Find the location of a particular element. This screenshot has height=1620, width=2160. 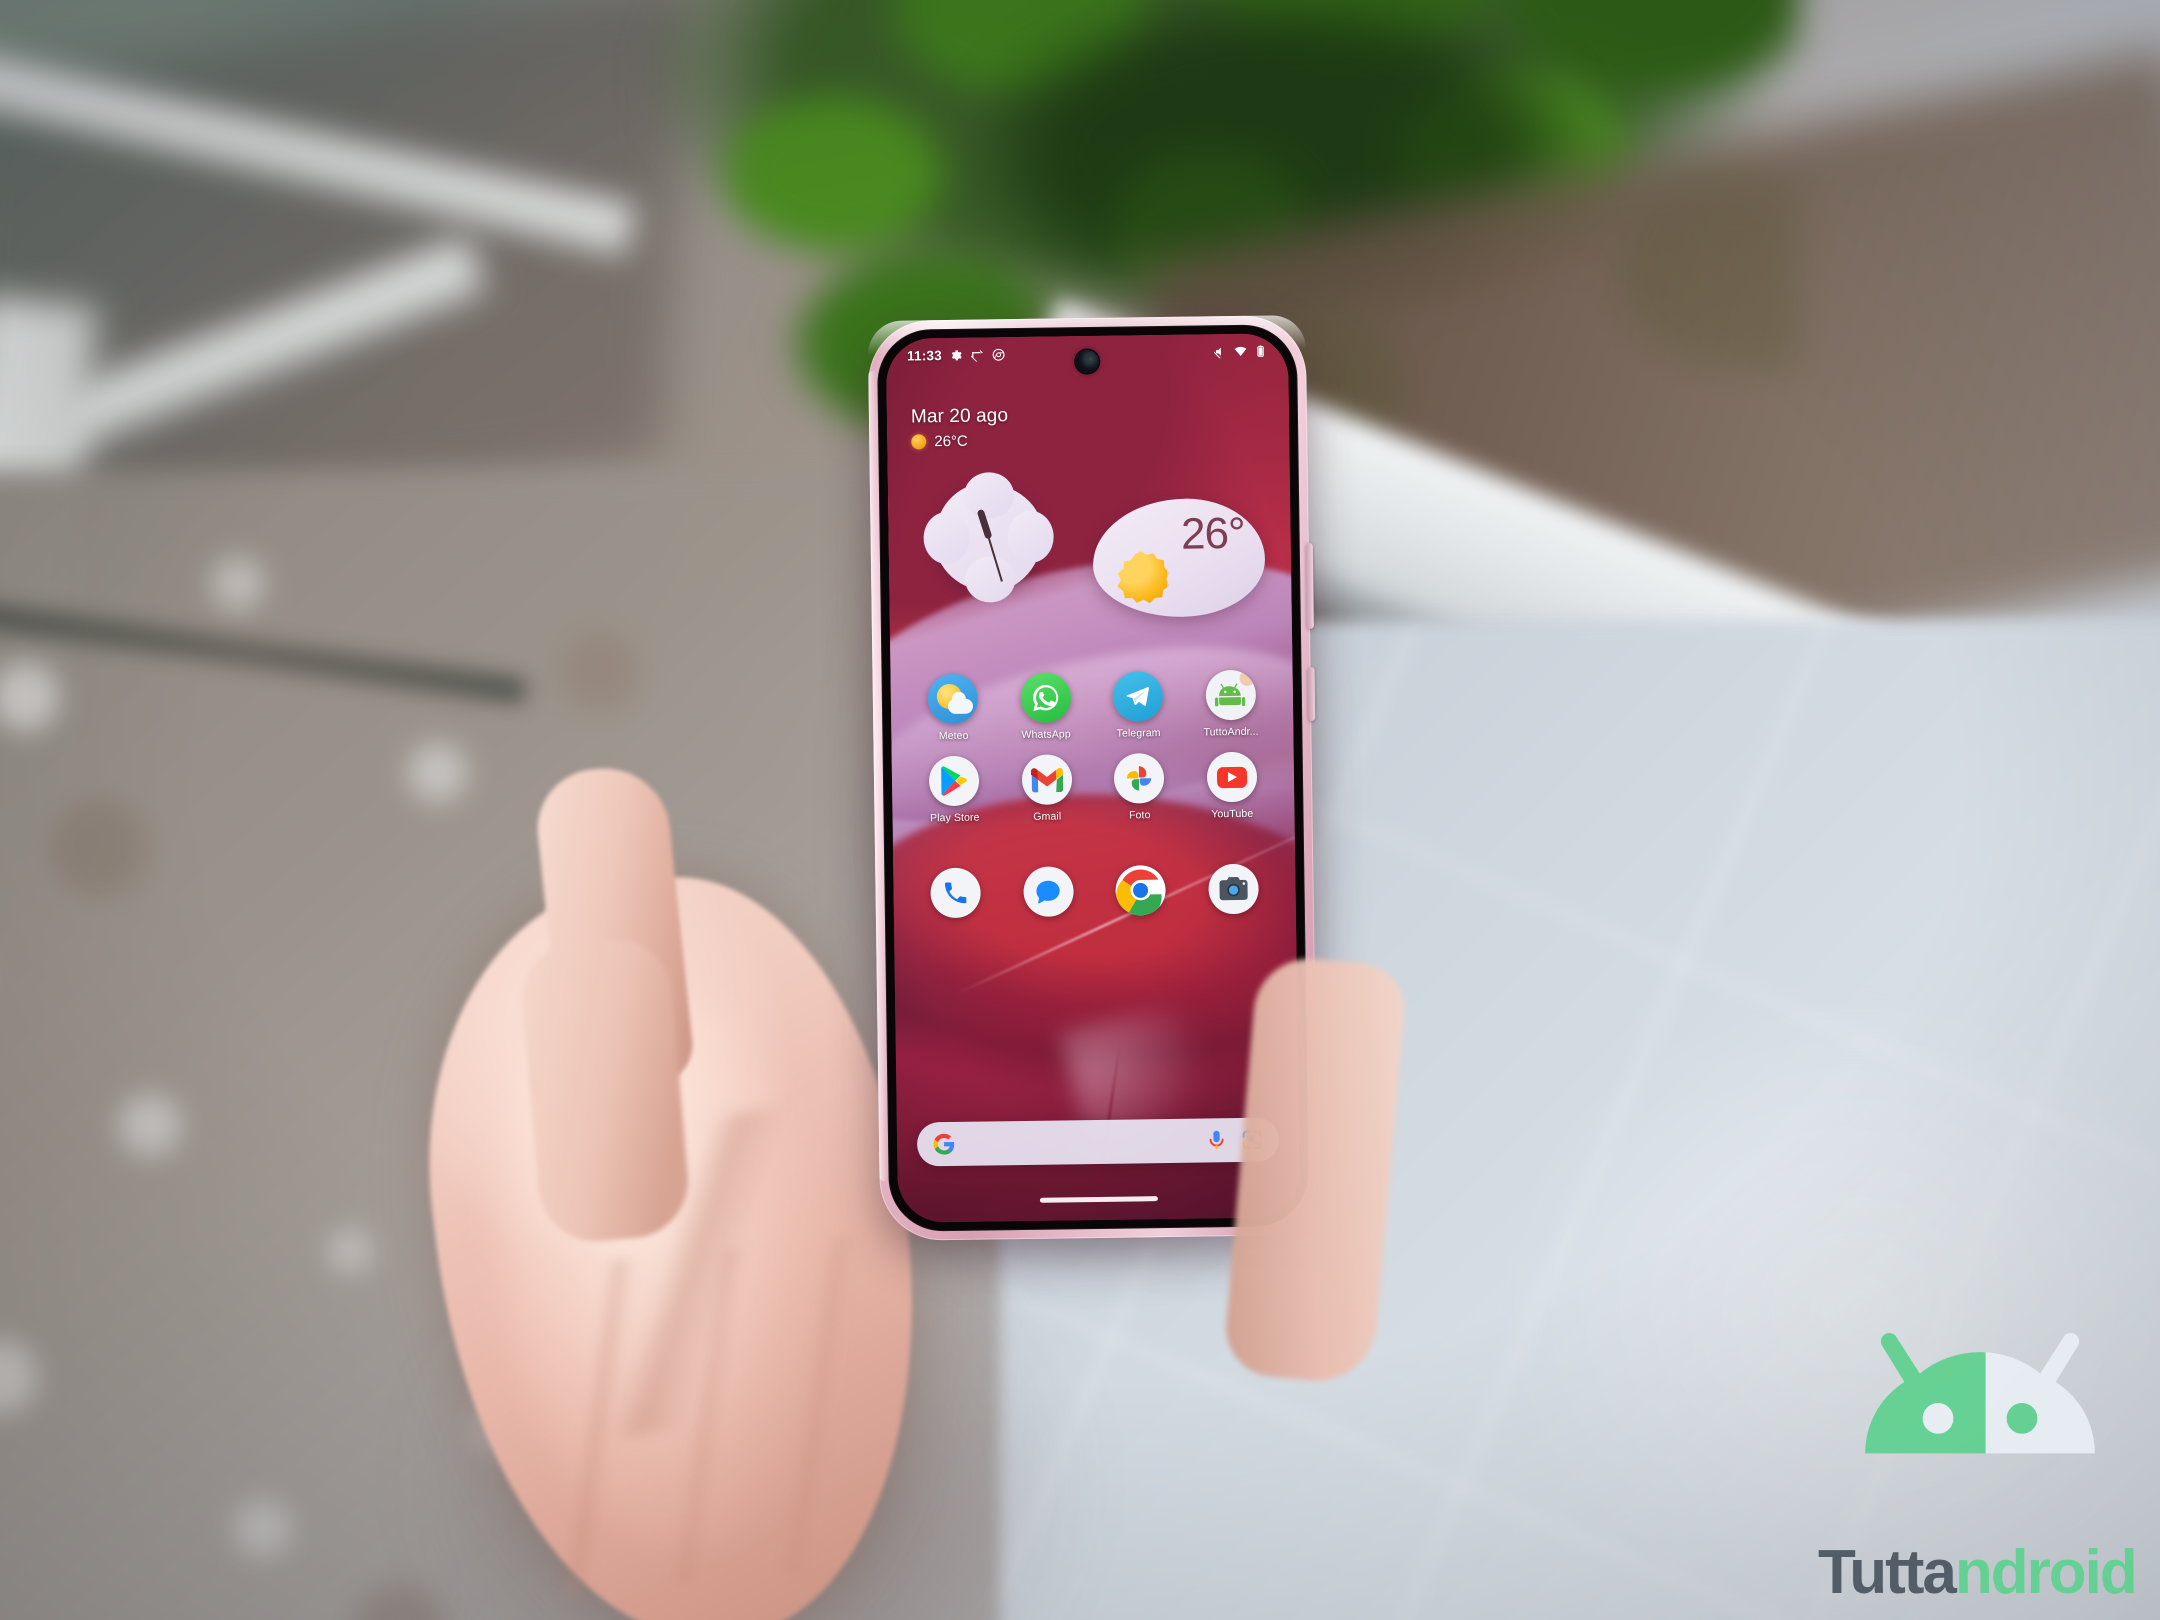

app-meteo: Meteo is located at coordinates (953, 707).